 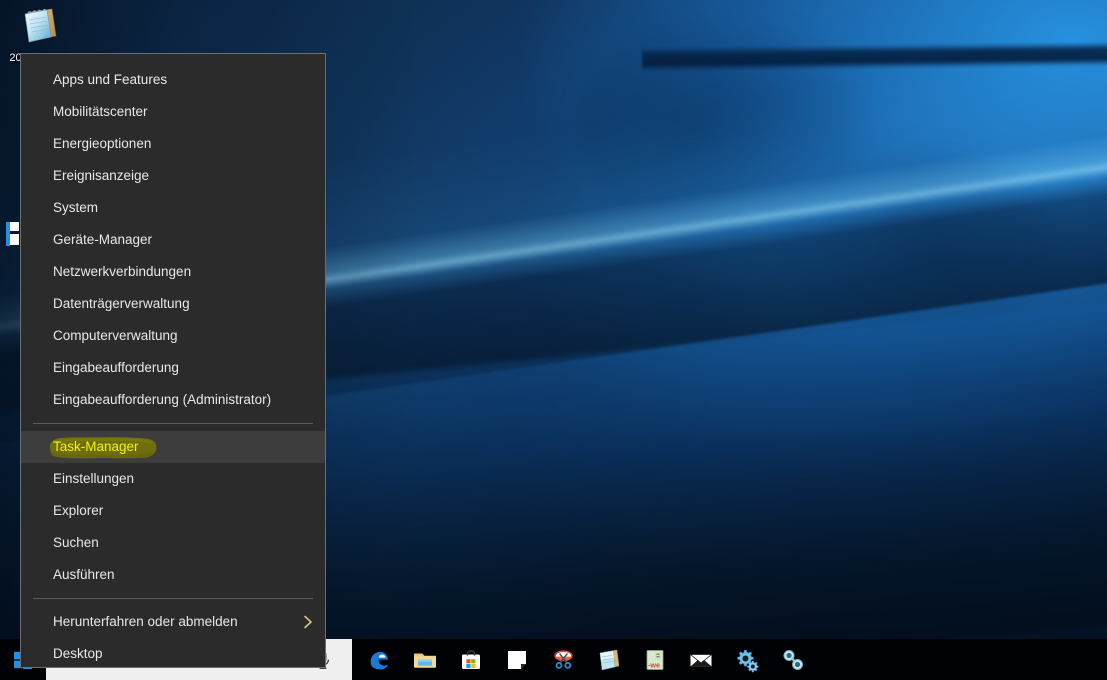 I want to click on menu-item-label: Desktop, so click(x=78, y=653).